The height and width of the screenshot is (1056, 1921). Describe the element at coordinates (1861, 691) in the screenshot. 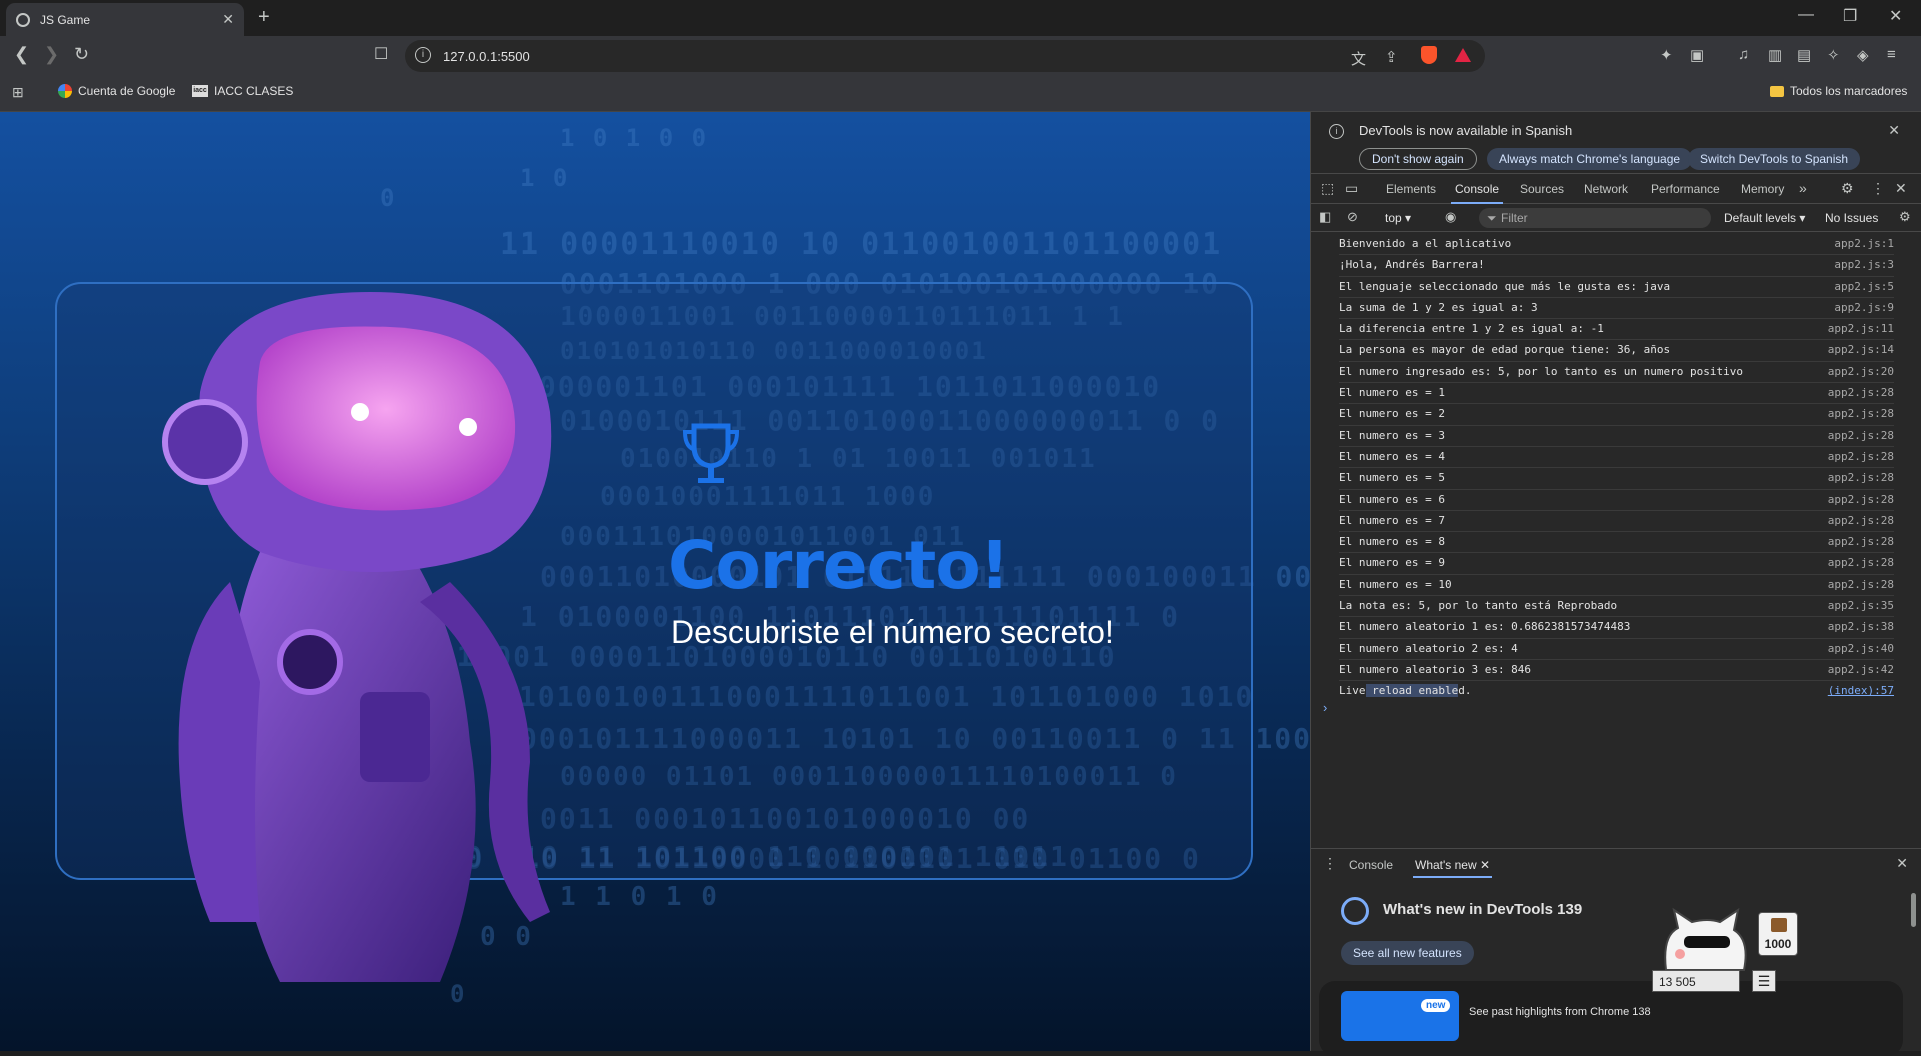

I see `log-source-link: (index):57` at that location.